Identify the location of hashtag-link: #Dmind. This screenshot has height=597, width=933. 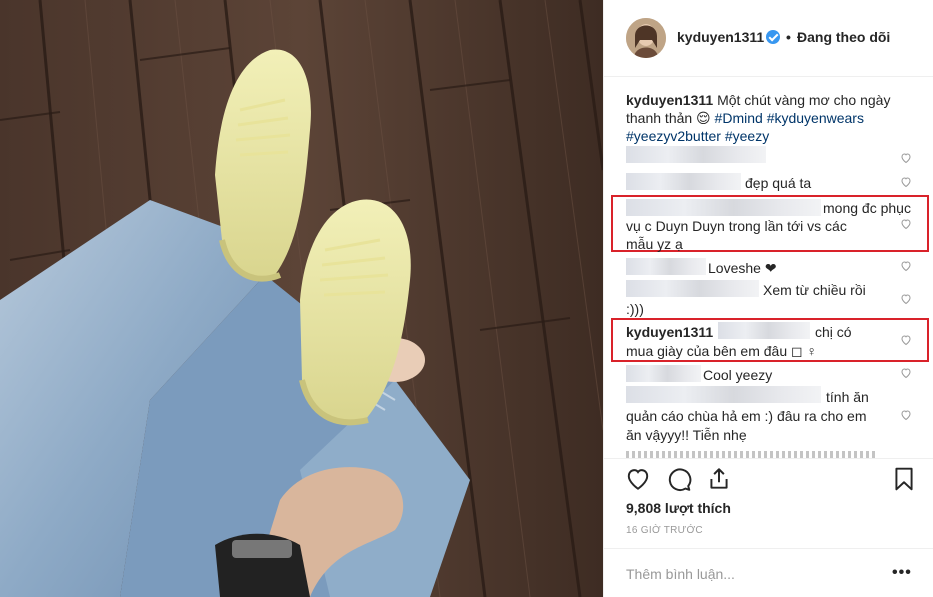
(739, 118).